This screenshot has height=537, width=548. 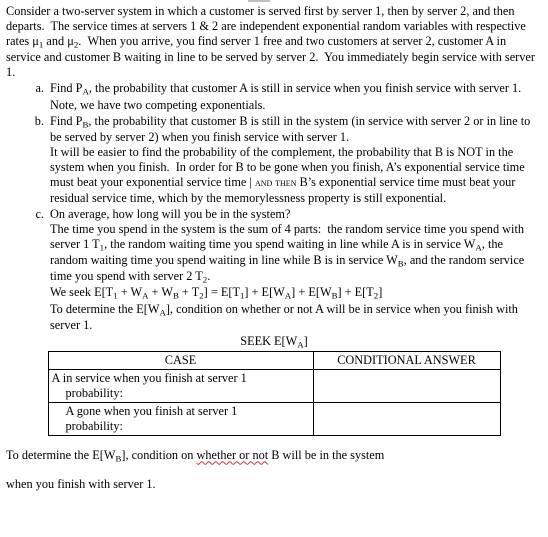 I want to click on header-conditional-answer: CONDITIONAL ANSWER, so click(x=406, y=361).